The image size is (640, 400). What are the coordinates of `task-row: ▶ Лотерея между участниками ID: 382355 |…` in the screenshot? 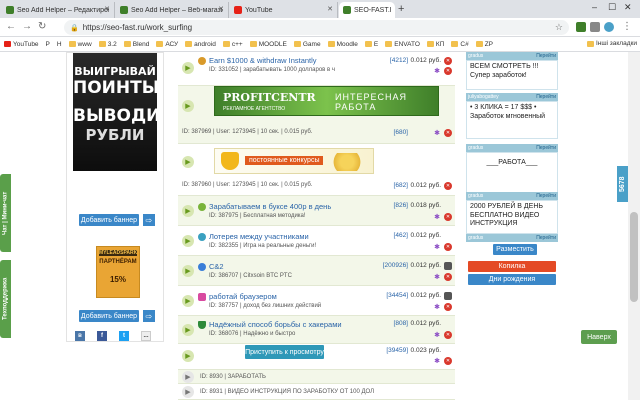 It's located at (316, 241).